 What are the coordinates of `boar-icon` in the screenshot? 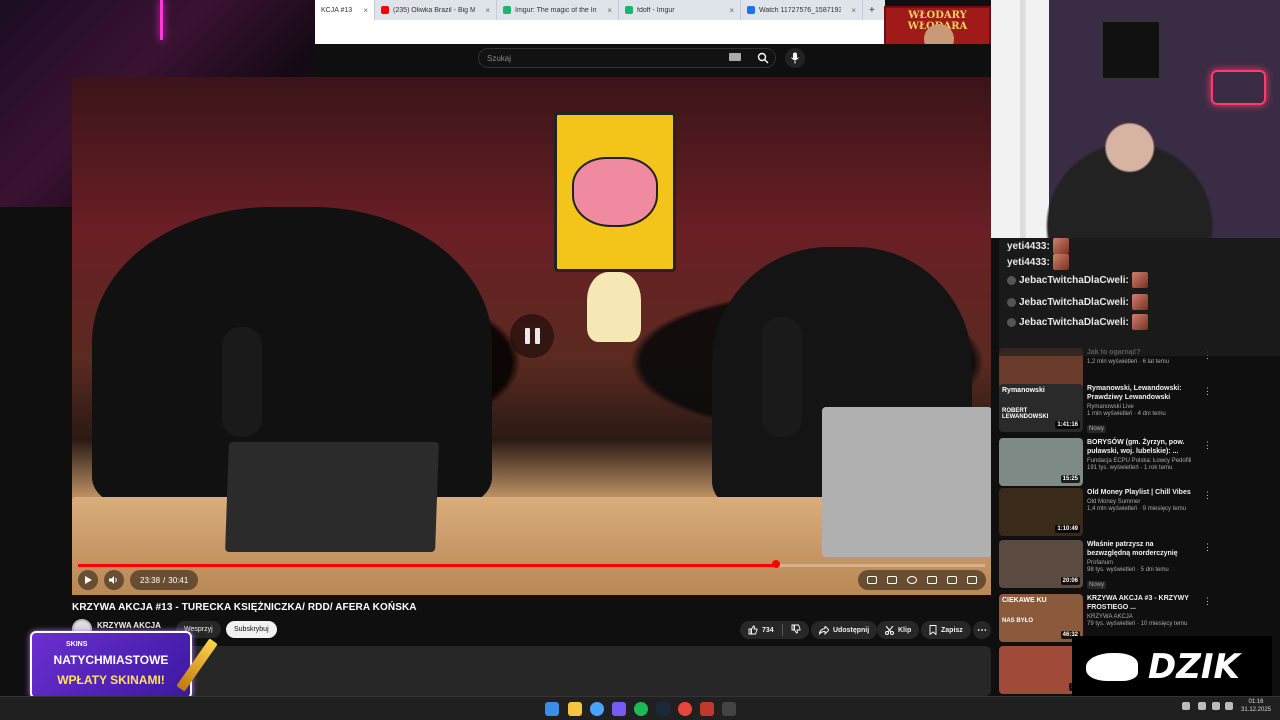 It's located at (1112, 667).